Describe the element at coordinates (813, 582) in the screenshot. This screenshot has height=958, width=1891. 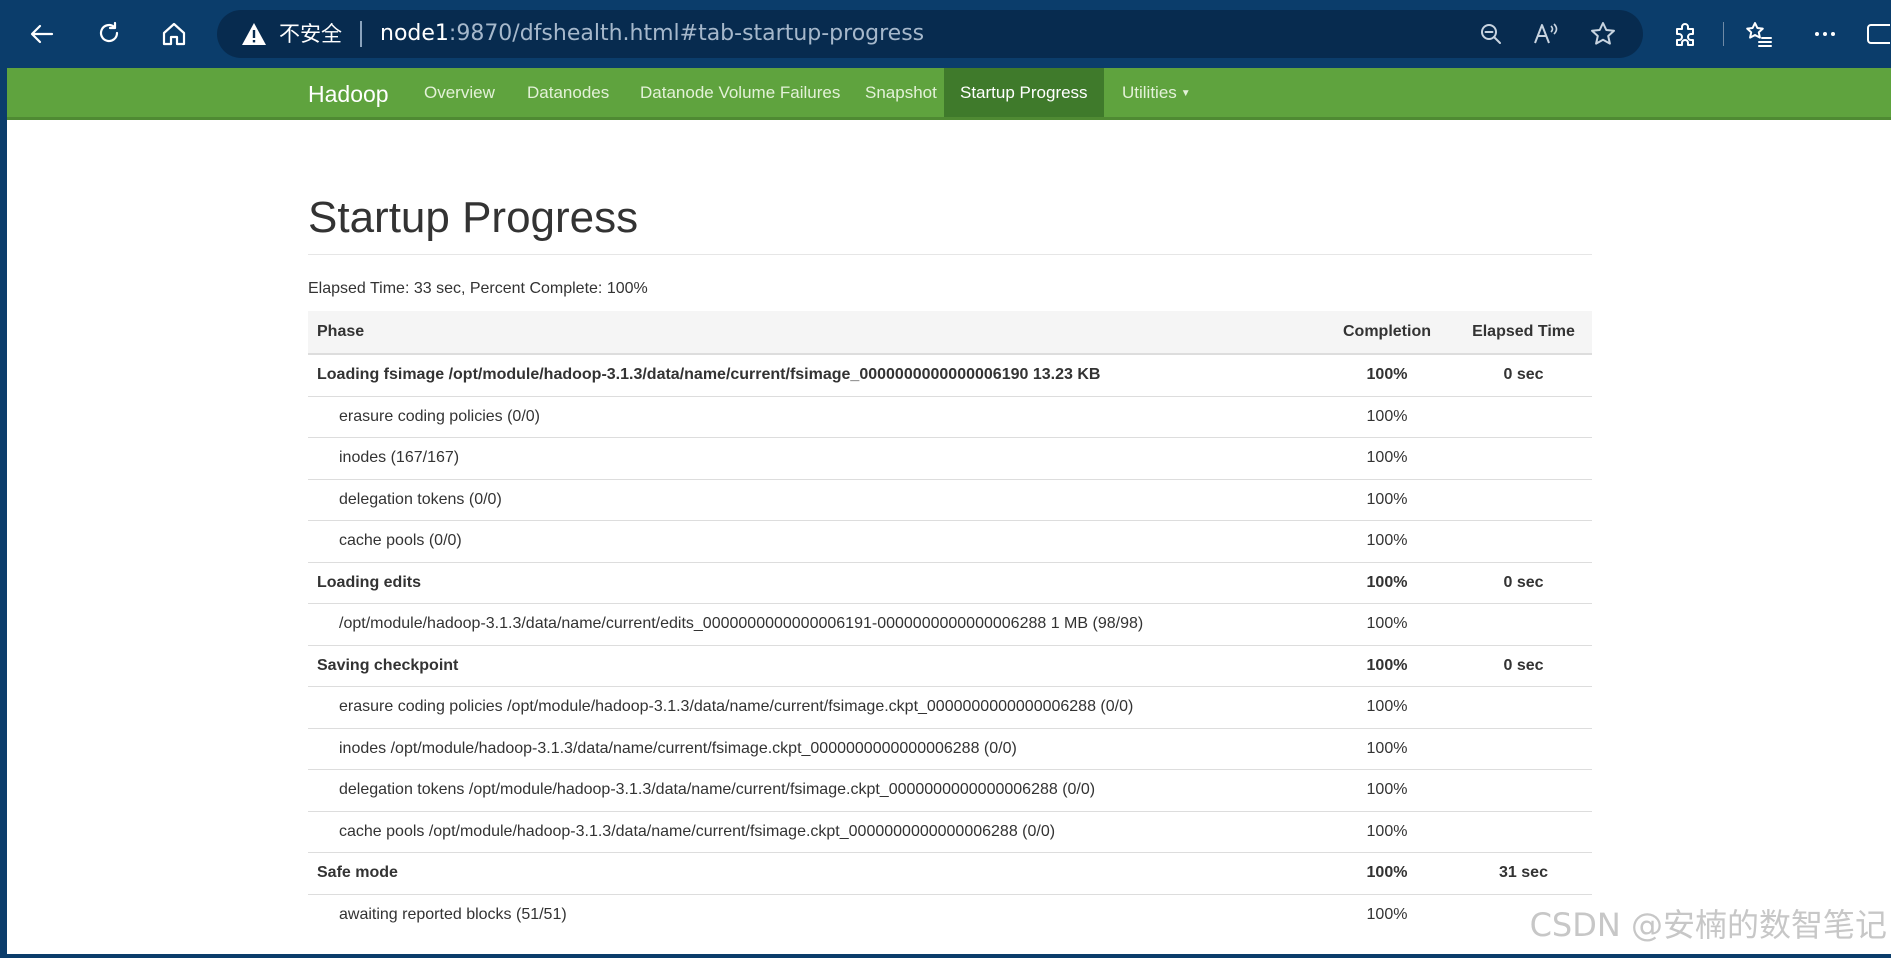
I see `phase-name-cell: Loading edits` at that location.